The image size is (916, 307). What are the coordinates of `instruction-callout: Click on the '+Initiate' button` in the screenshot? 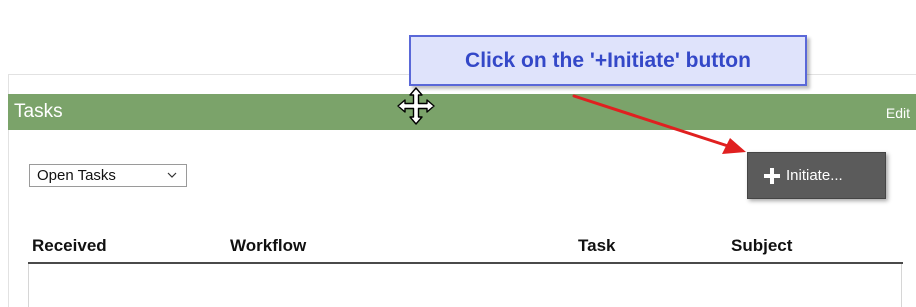 It's located at (608, 60).